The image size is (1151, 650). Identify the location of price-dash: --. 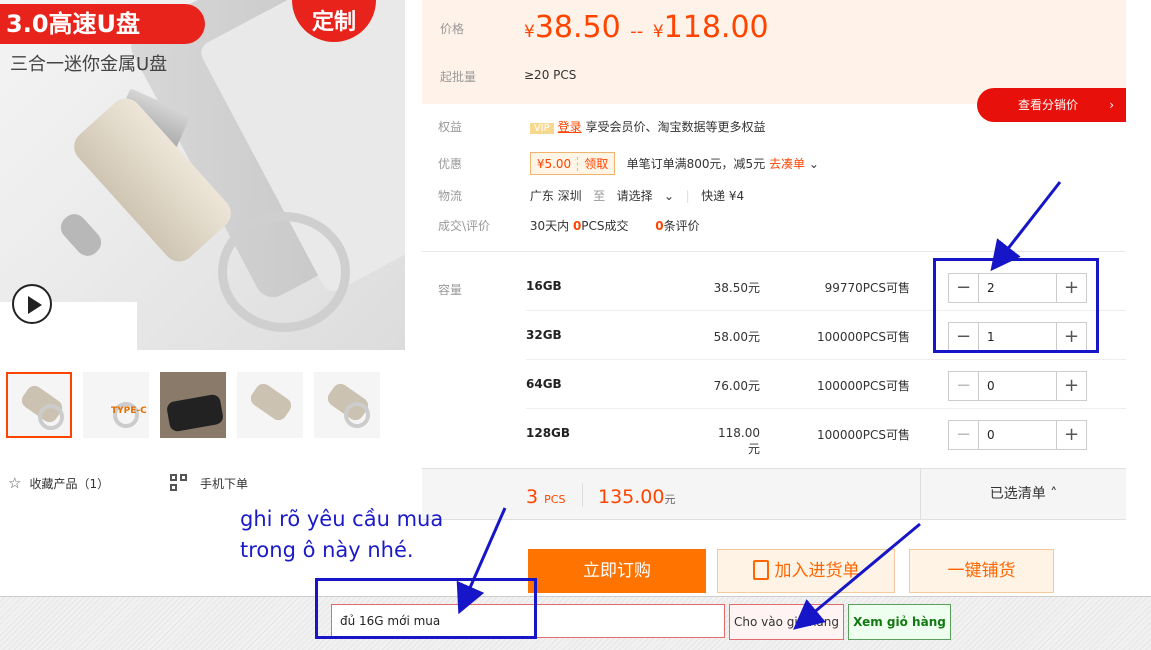
(637, 31).